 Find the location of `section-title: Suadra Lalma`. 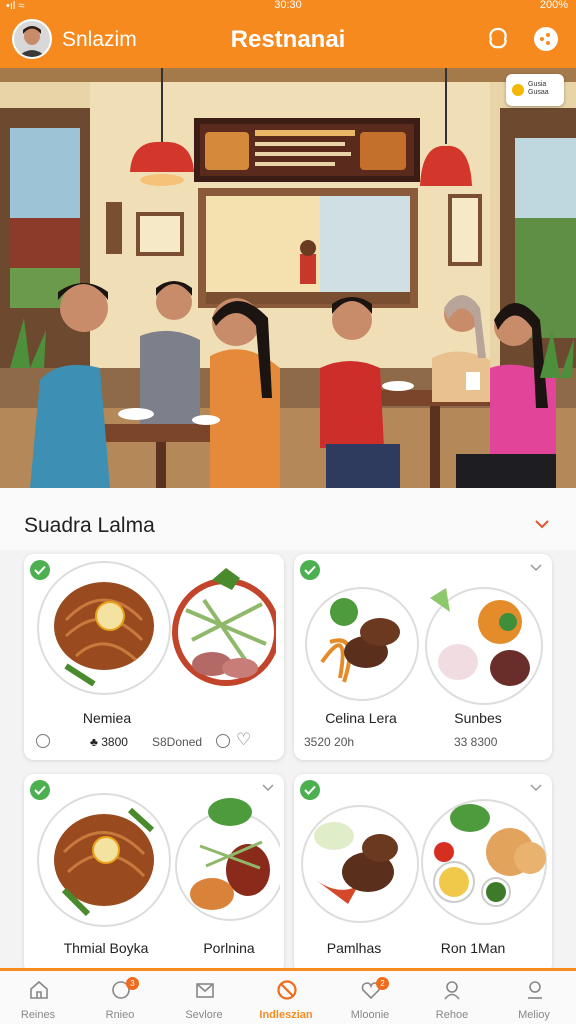

section-title: Suadra Lalma is located at coordinates (89, 525).